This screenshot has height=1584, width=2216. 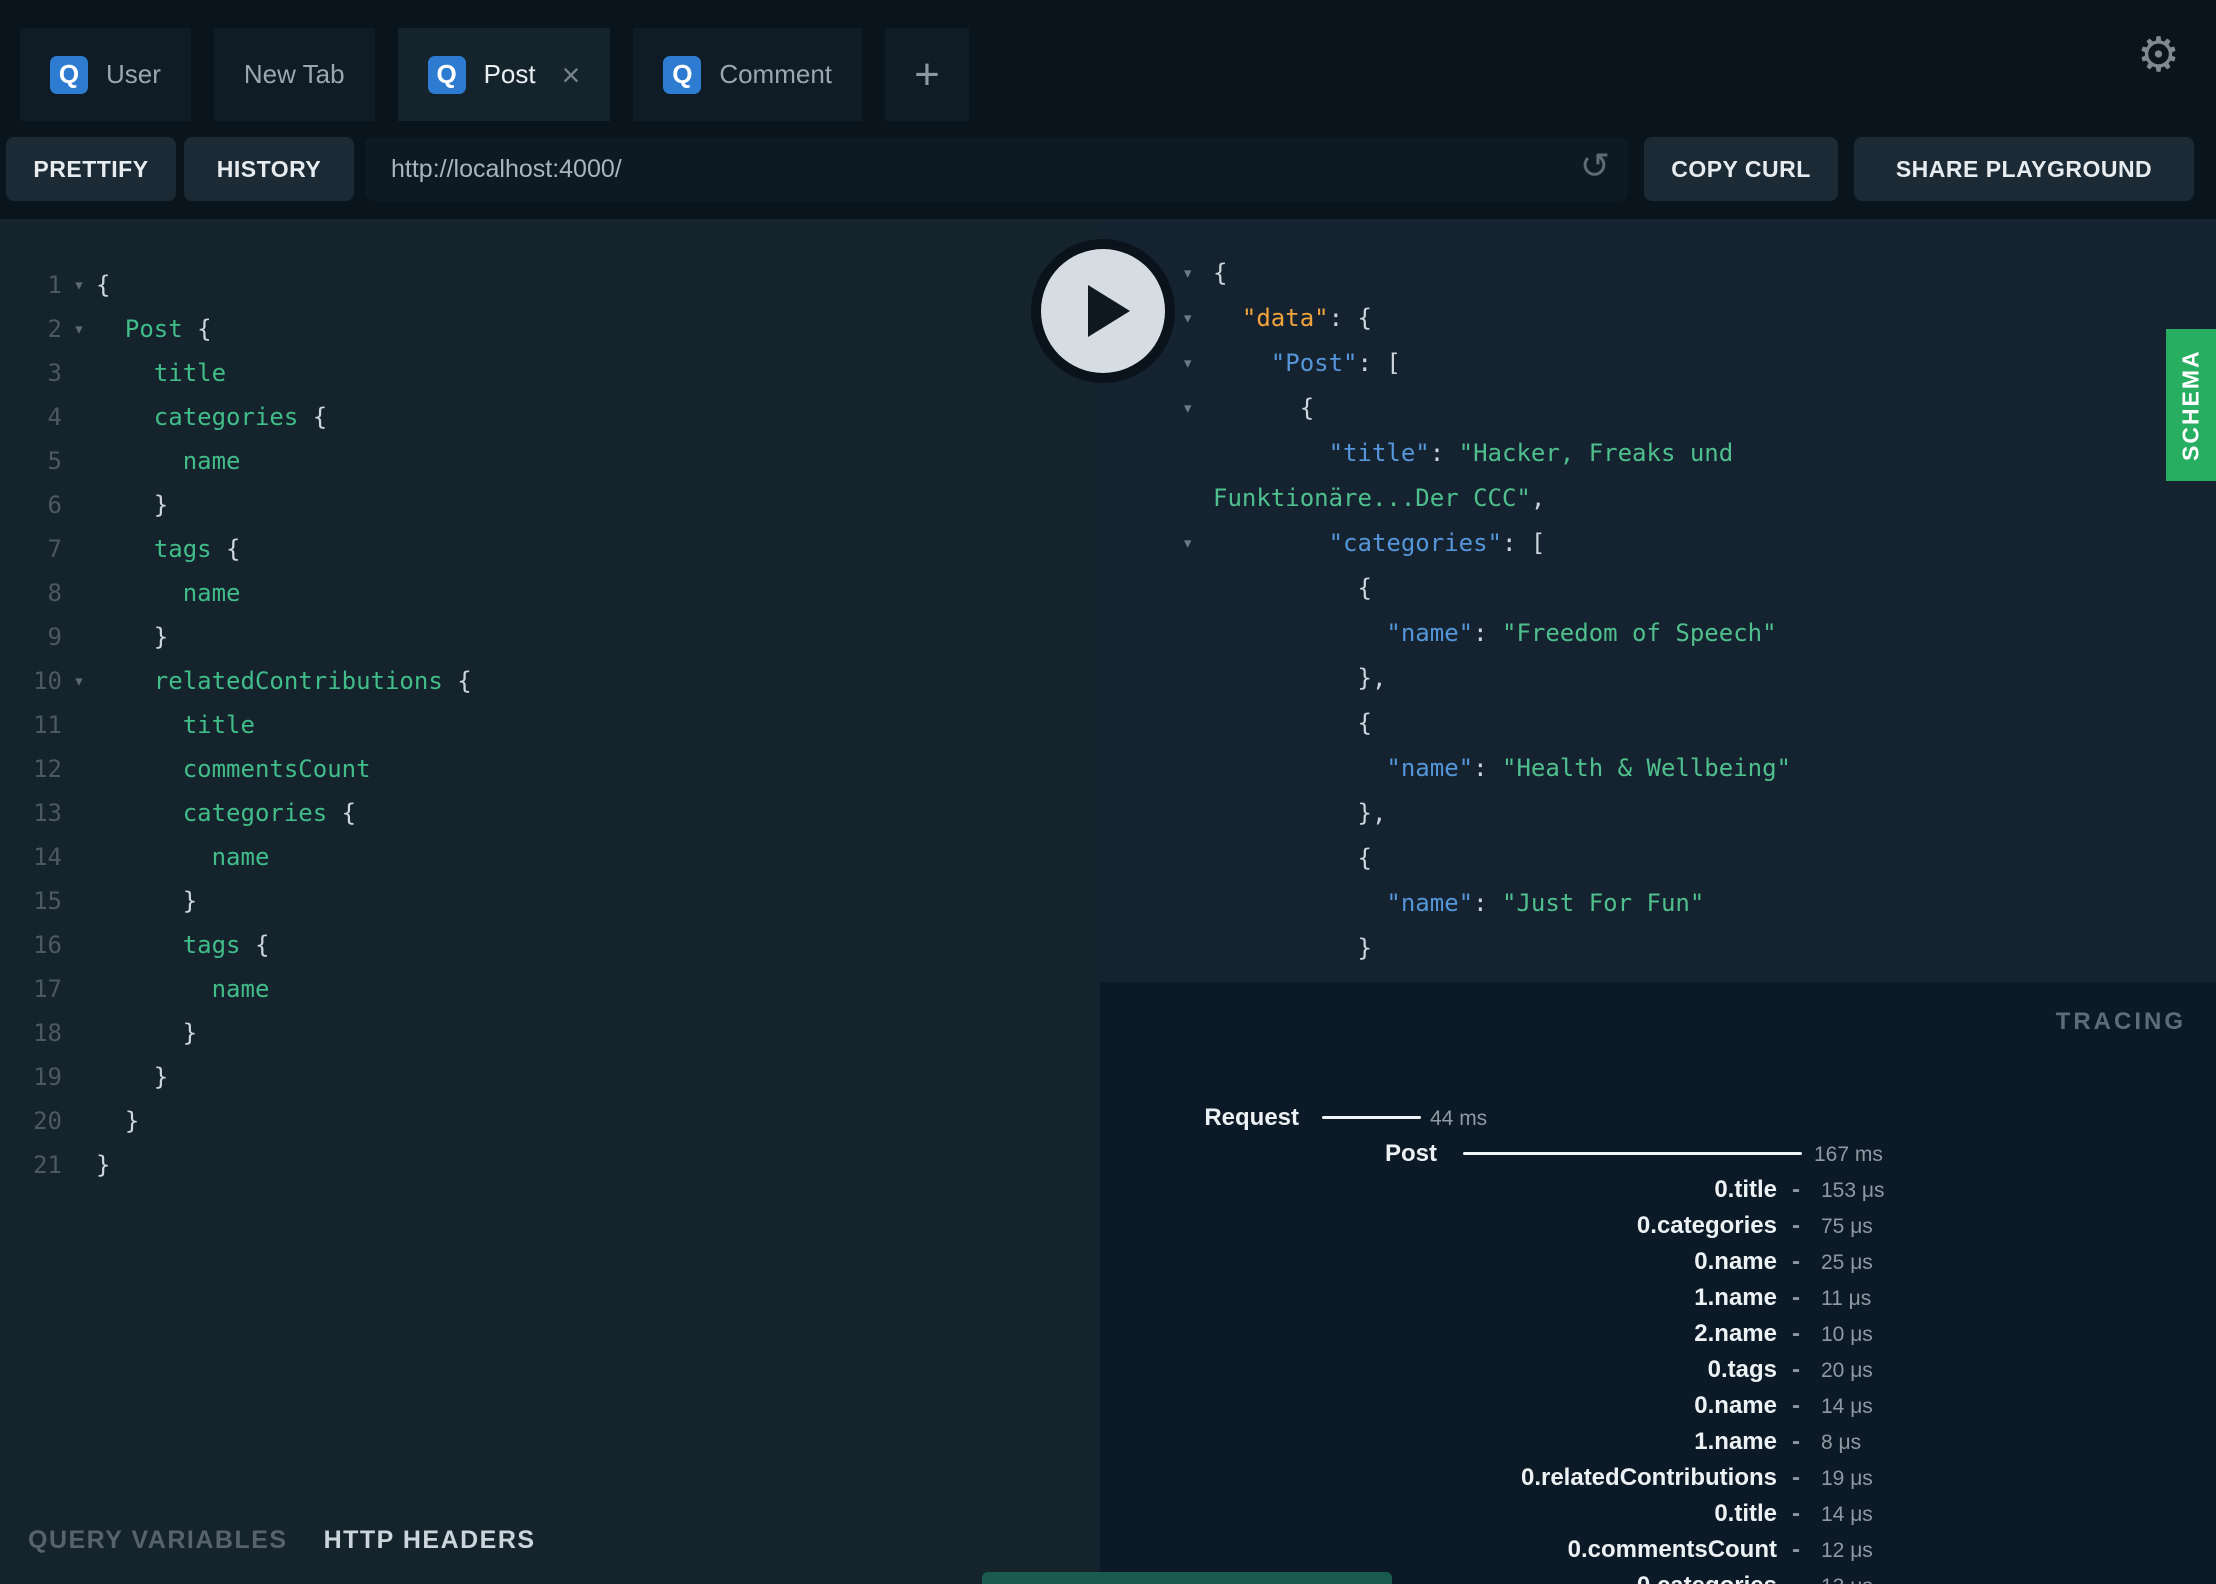 I want to click on code-line: },, so click(x=1658, y=678).